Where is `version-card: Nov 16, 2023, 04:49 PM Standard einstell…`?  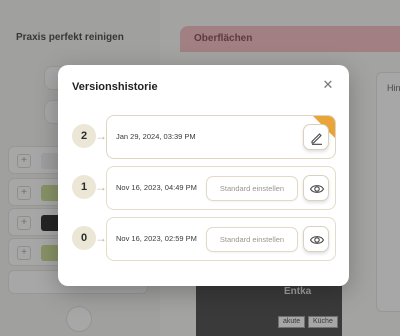 version-card: Nov 16, 2023, 04:49 PM Standard einstell… is located at coordinates (221, 188).